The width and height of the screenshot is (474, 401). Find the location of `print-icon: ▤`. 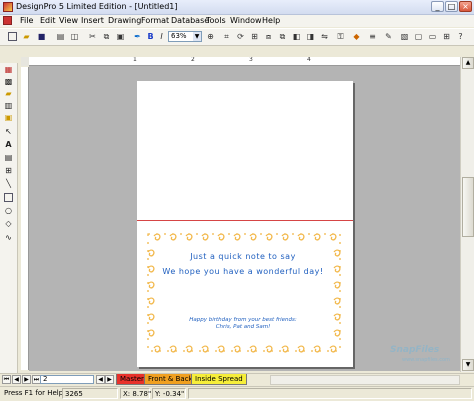

print-icon: ▤ is located at coordinates (60, 36).